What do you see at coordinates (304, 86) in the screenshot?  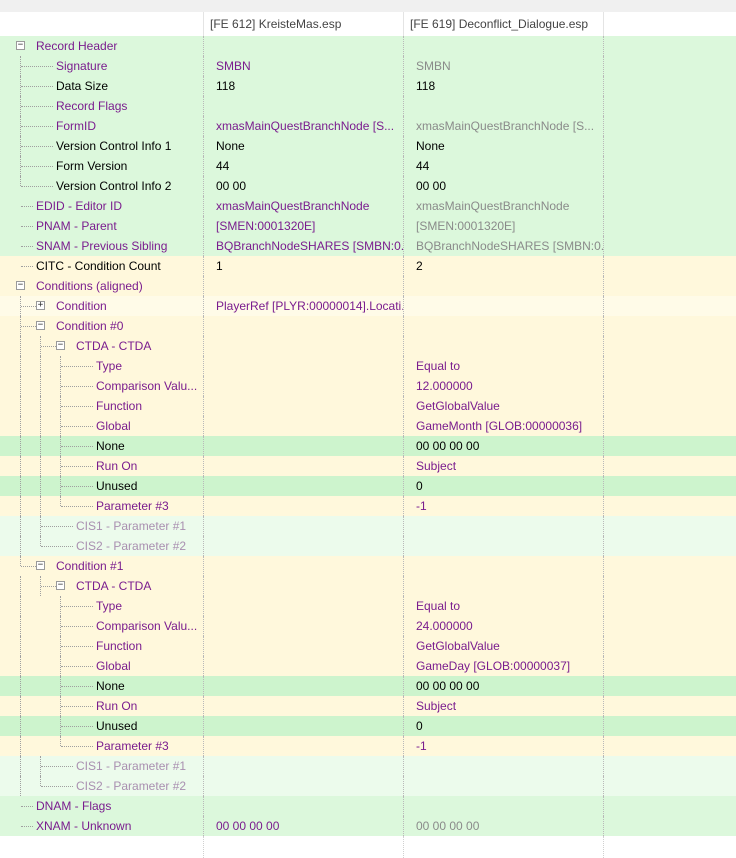 I see `row-value-plugin-1: 118` at bounding box center [304, 86].